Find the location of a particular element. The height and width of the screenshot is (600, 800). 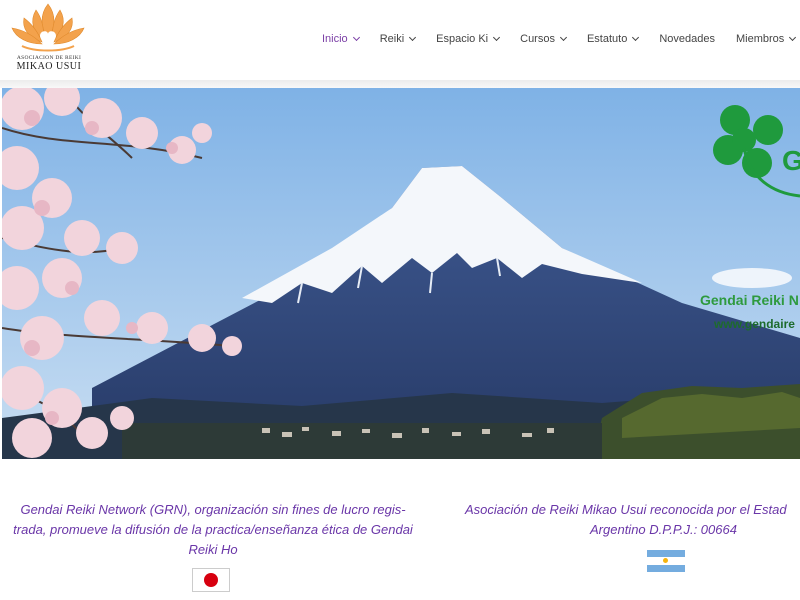

nav-item-cursos: Cursos is located at coordinates (544, 39).